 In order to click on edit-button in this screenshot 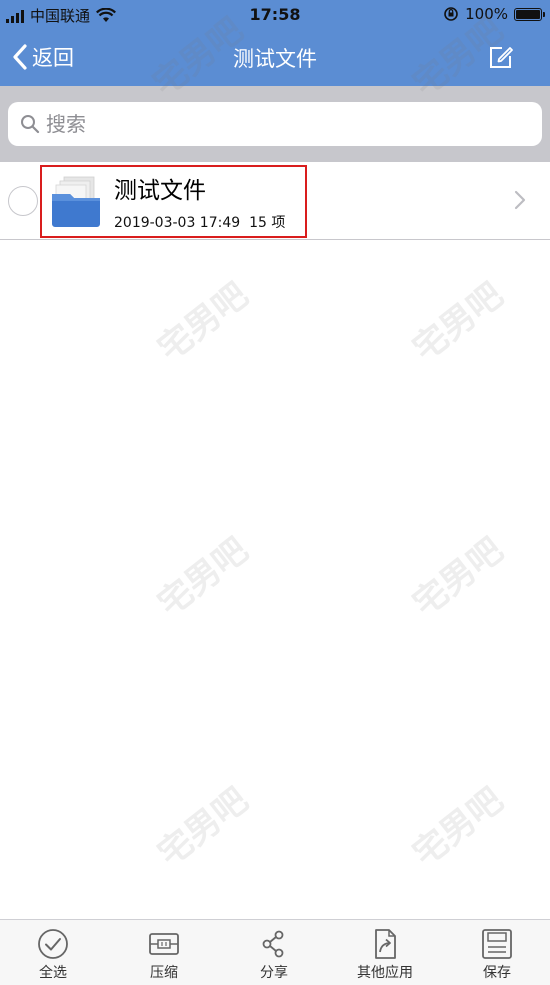, I will do `click(501, 59)`.